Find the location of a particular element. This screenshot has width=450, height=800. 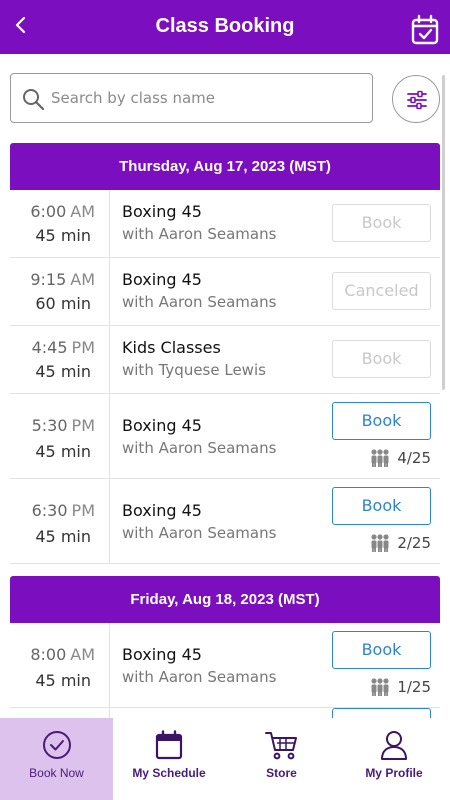

search-input is located at coordinates (206, 98).